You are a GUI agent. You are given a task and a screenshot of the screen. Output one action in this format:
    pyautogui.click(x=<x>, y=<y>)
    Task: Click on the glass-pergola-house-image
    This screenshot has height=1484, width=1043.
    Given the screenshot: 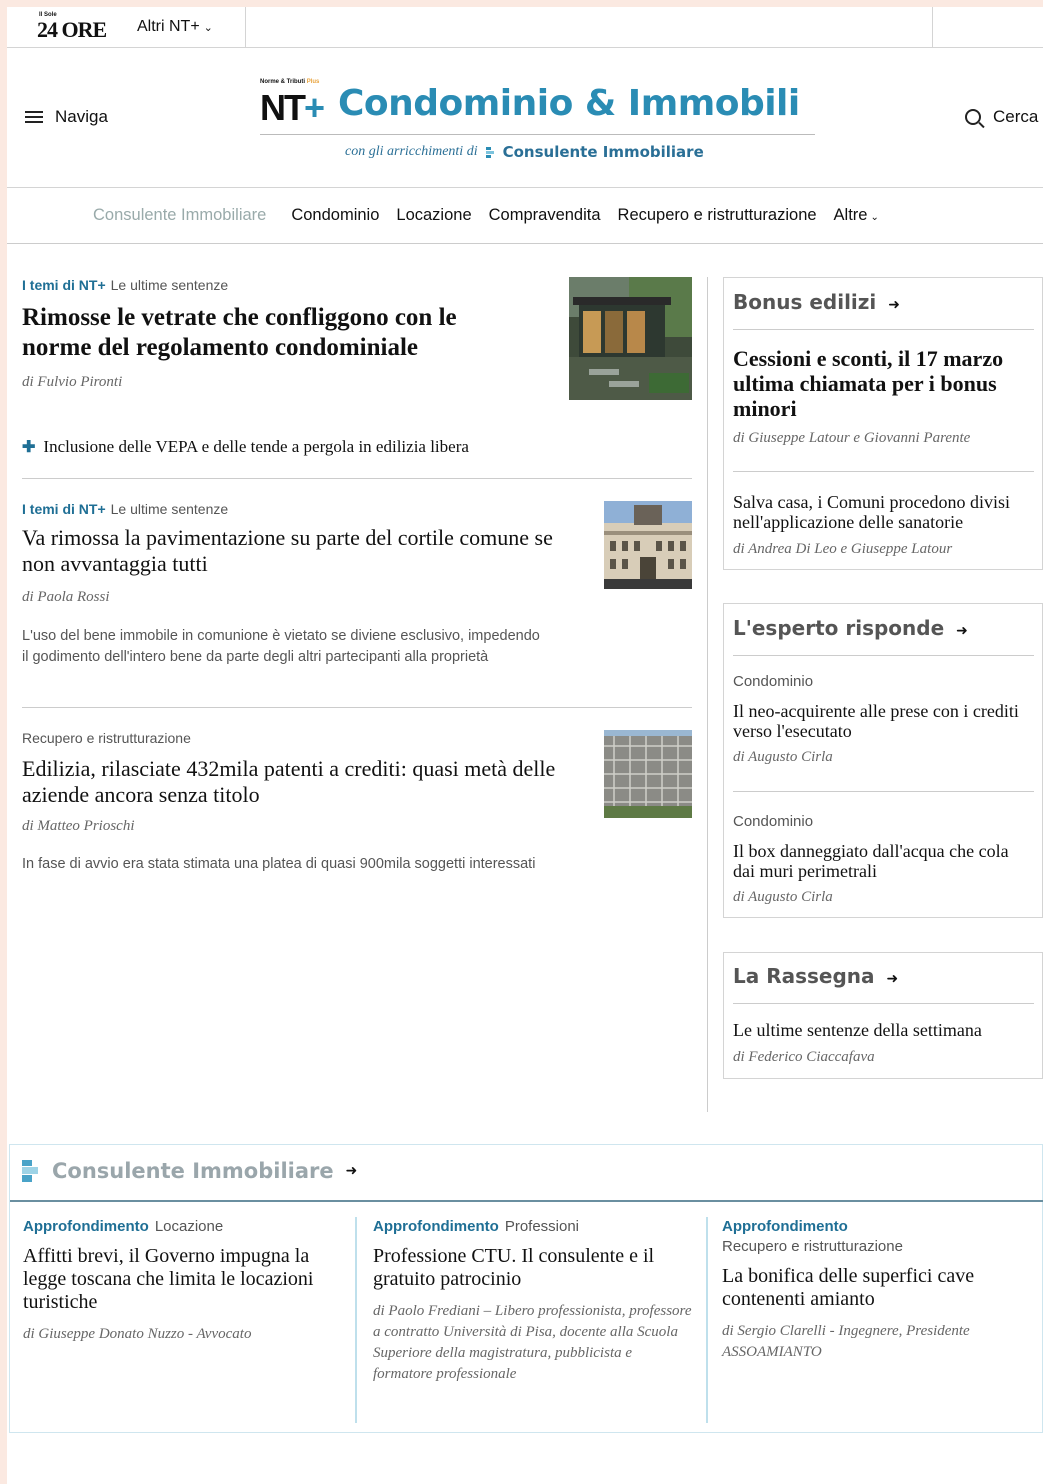 What is the action you would take?
    pyautogui.click(x=630, y=338)
    